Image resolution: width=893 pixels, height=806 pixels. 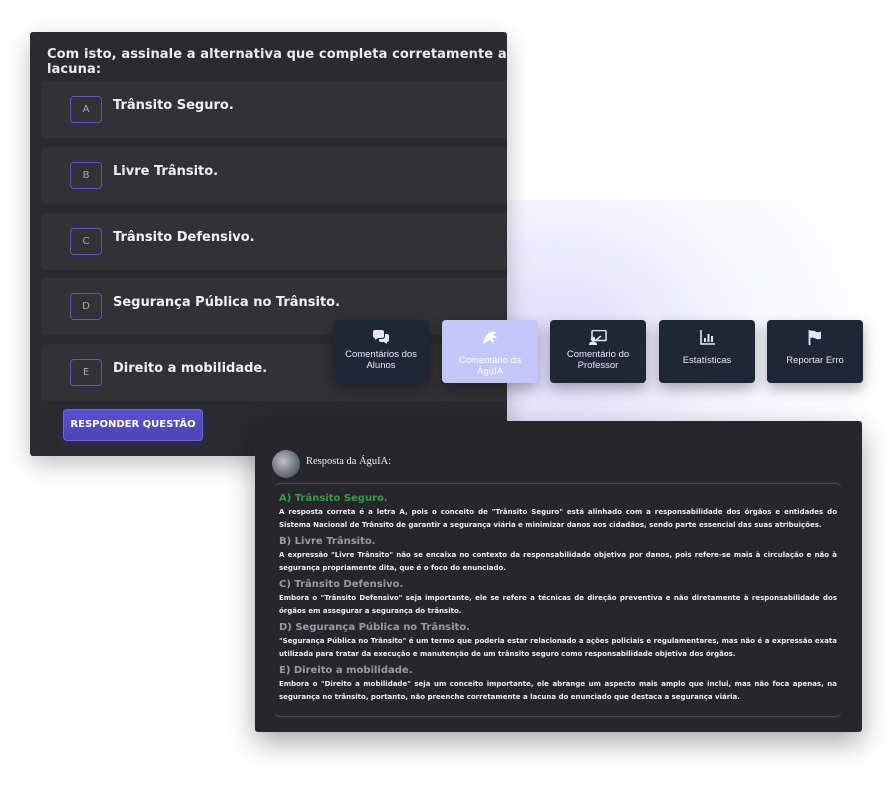 What do you see at coordinates (190, 368) in the screenshot?
I see `option-text: Direito a mobilidade.` at bounding box center [190, 368].